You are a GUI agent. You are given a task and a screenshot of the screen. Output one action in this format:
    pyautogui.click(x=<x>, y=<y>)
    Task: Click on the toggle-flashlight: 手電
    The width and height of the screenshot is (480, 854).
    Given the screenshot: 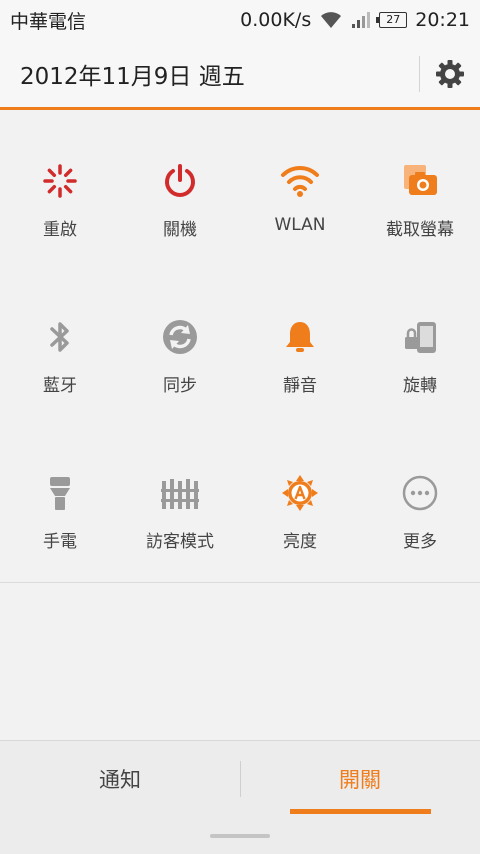 What is the action you would take?
    pyautogui.click(x=60, y=503)
    